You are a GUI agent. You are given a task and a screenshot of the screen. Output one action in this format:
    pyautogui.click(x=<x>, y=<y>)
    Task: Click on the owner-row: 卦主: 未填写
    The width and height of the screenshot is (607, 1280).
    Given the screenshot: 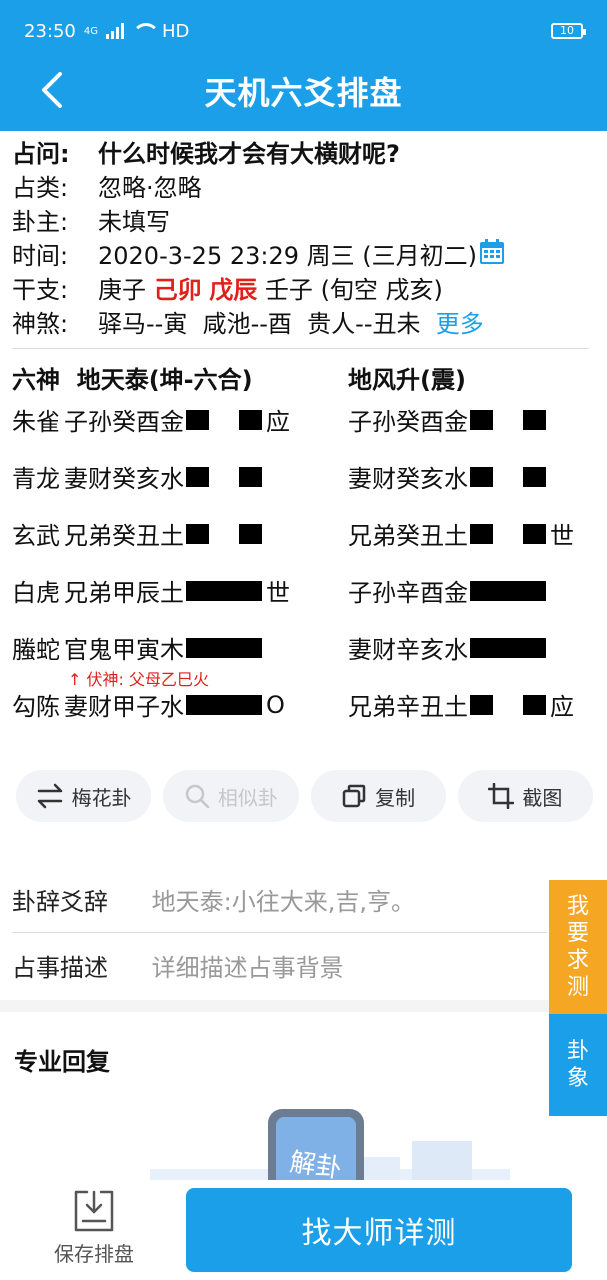 What is the action you would take?
    pyautogui.click(x=91, y=222)
    